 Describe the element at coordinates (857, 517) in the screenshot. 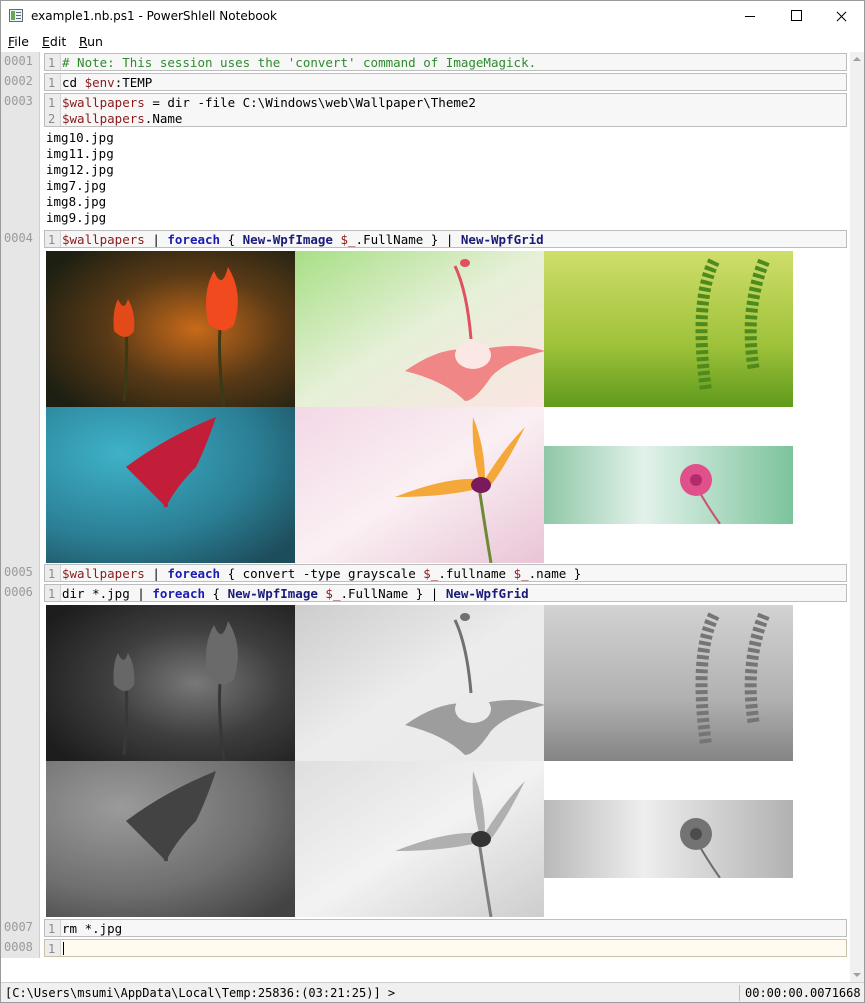

I see `vertical-scrollbar` at that location.